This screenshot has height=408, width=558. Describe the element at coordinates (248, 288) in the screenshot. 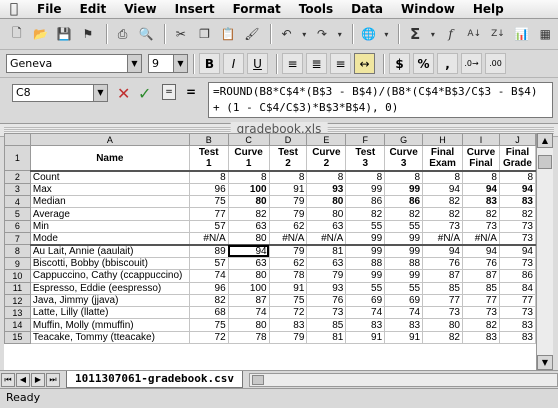

I see `grade-cell: 100` at that location.